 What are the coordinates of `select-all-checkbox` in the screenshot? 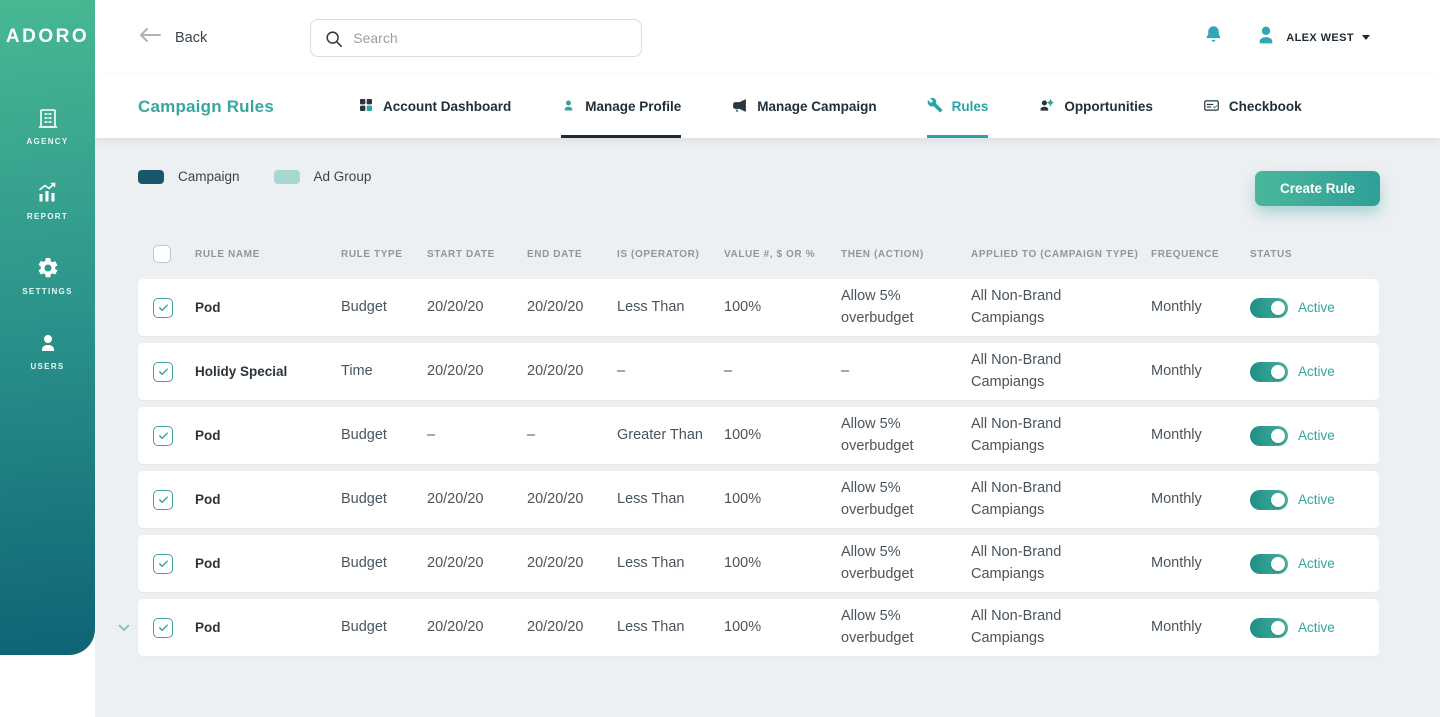 It's located at (162, 254).